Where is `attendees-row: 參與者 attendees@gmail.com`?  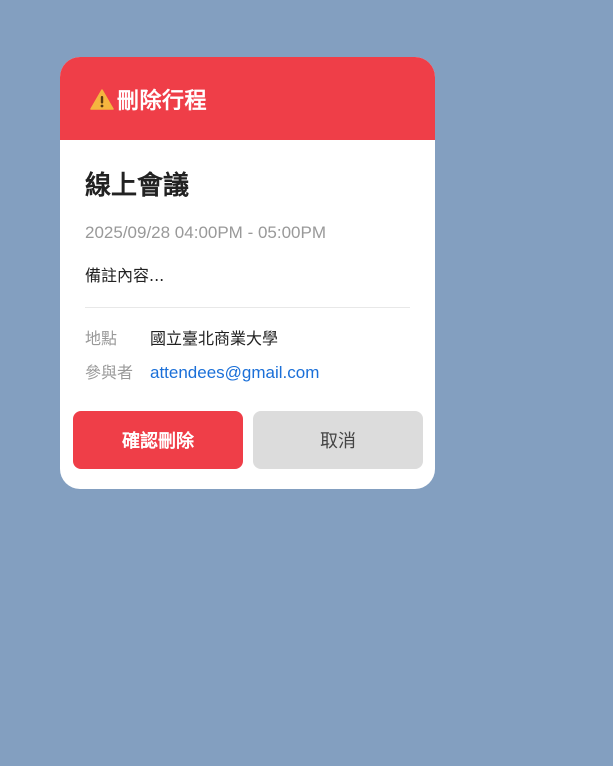
attendees-row: 參與者 attendees@gmail.com is located at coordinates (247, 373).